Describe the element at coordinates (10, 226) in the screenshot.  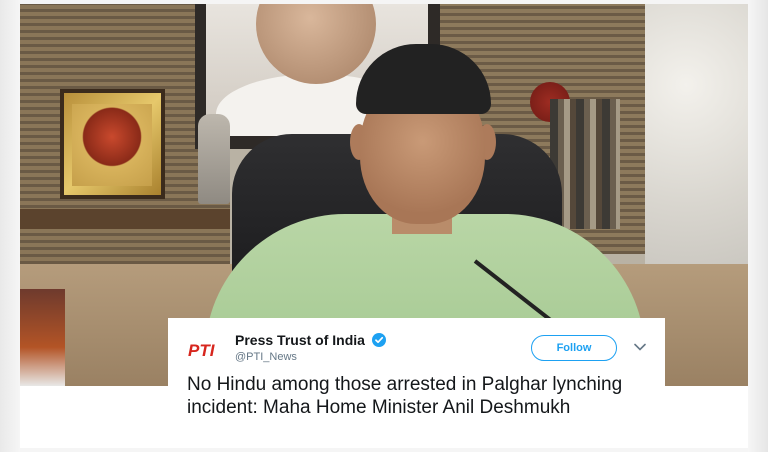
I see `left-border` at that location.